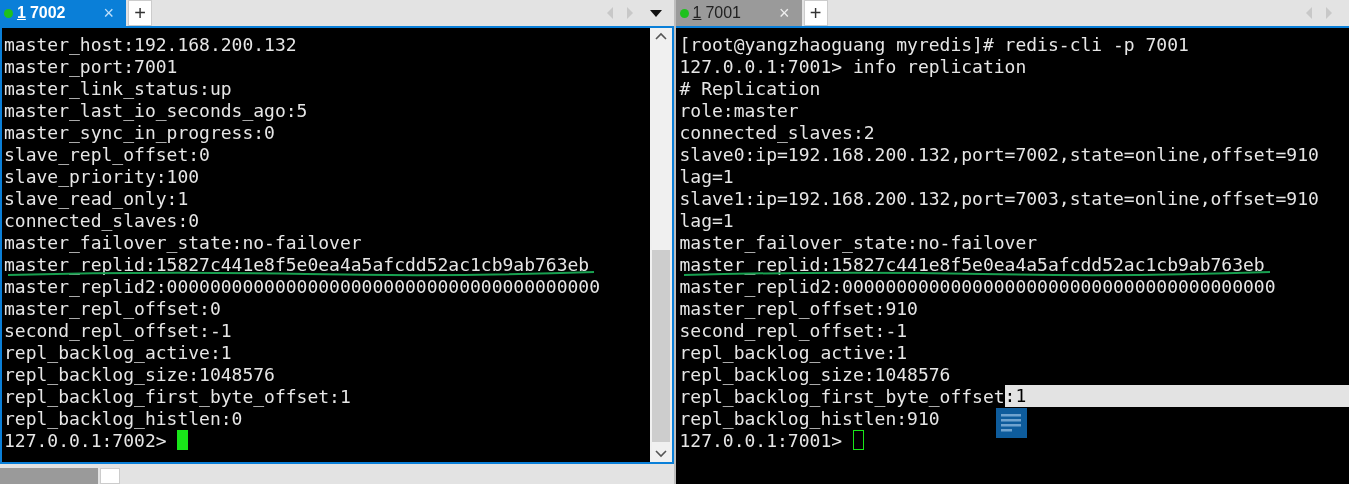  I want to click on close-icon: ×, so click(108, 13).